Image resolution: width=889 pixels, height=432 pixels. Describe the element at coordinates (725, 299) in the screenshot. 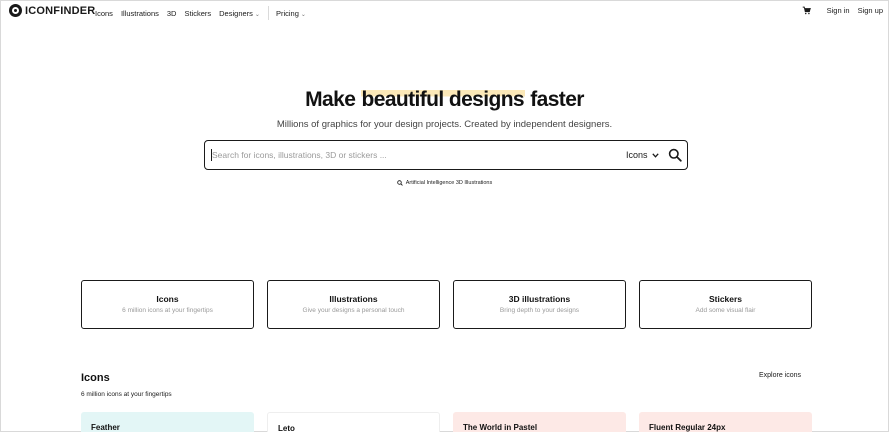

I see `card-title: Stickers` at that location.